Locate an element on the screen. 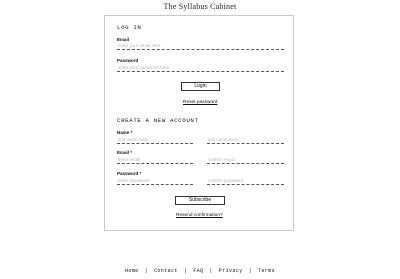  footer-link-terms: Terms is located at coordinates (266, 271).